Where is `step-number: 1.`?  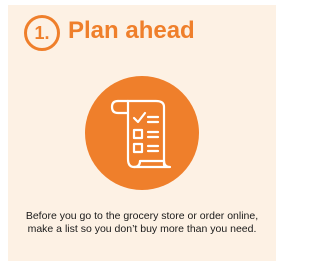 step-number: 1. is located at coordinates (42, 33).